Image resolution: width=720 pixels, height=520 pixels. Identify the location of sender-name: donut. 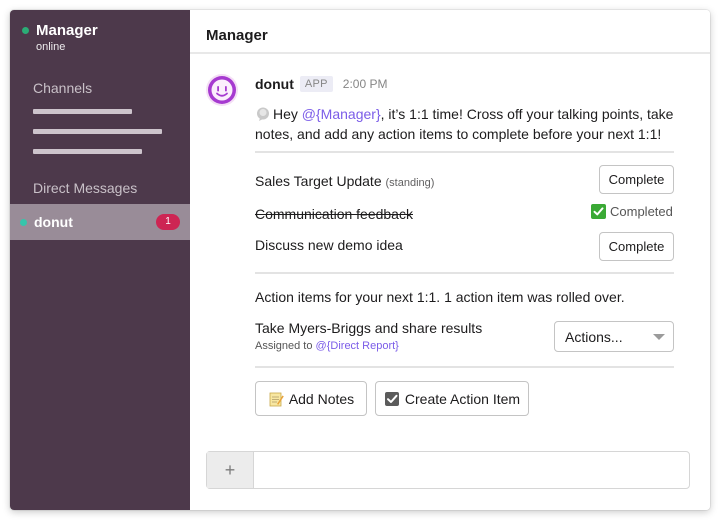
(274, 84).